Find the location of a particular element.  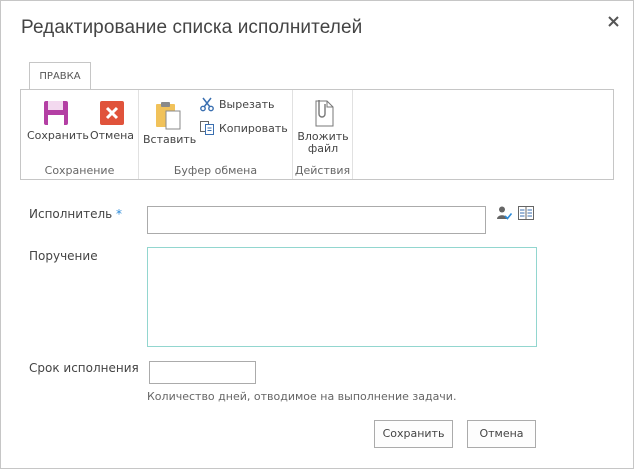

attach-file-button: Вложить файл is located at coordinates (323, 126).